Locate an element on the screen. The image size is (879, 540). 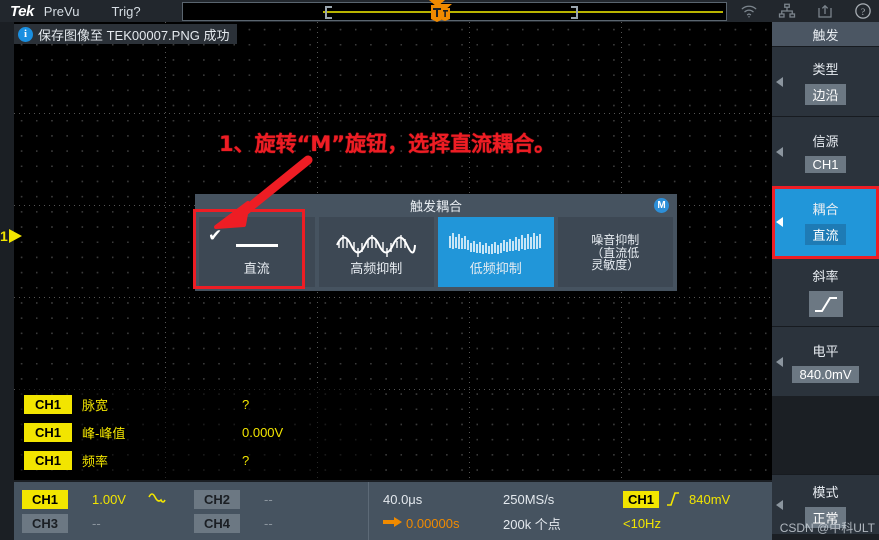
sidebar-spacer is located at coordinates (825, 435).